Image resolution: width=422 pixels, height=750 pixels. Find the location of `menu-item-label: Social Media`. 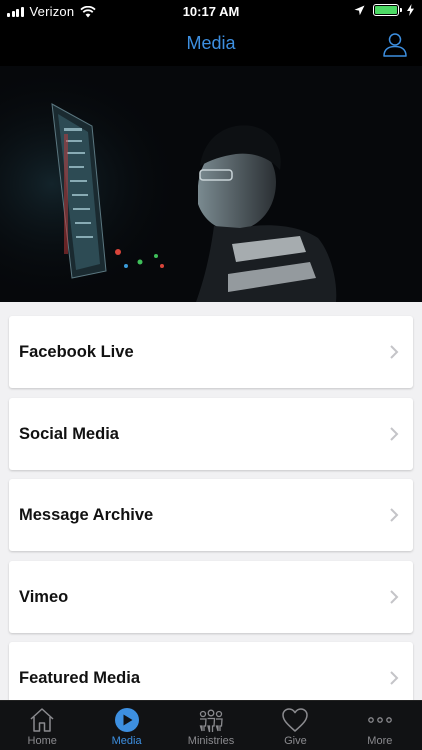

menu-item-label: Social Media is located at coordinates (69, 433).